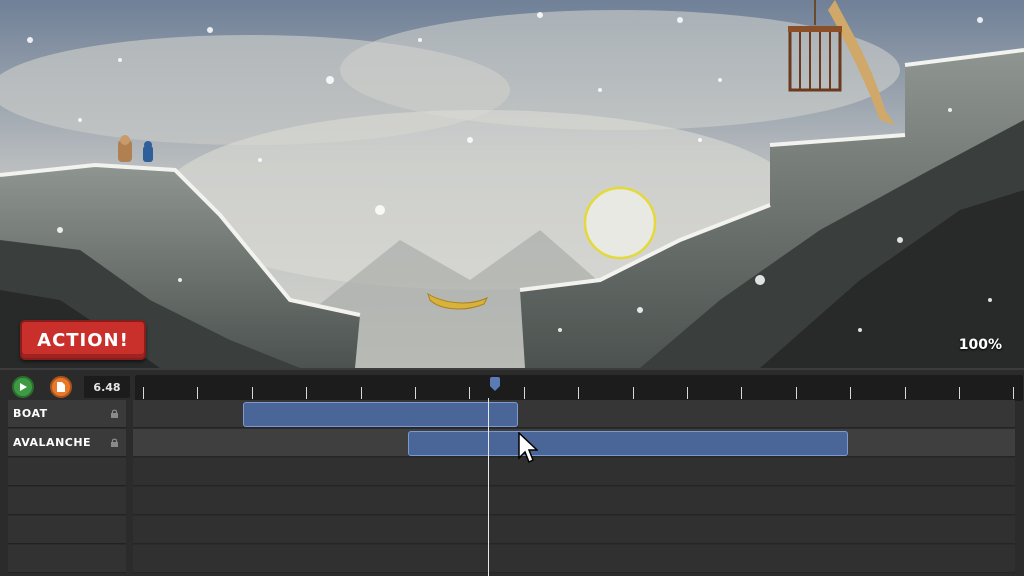 This screenshot has height=576, width=1024. I want to click on track-label-avalanche: AVALANCHE, so click(67, 443).